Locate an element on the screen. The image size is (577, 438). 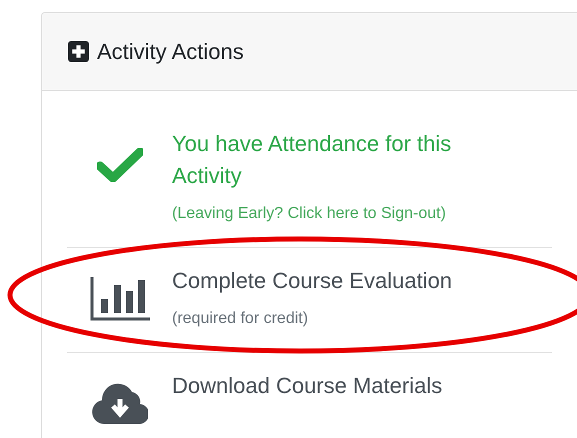
bar-chart-icon is located at coordinates (120, 299).